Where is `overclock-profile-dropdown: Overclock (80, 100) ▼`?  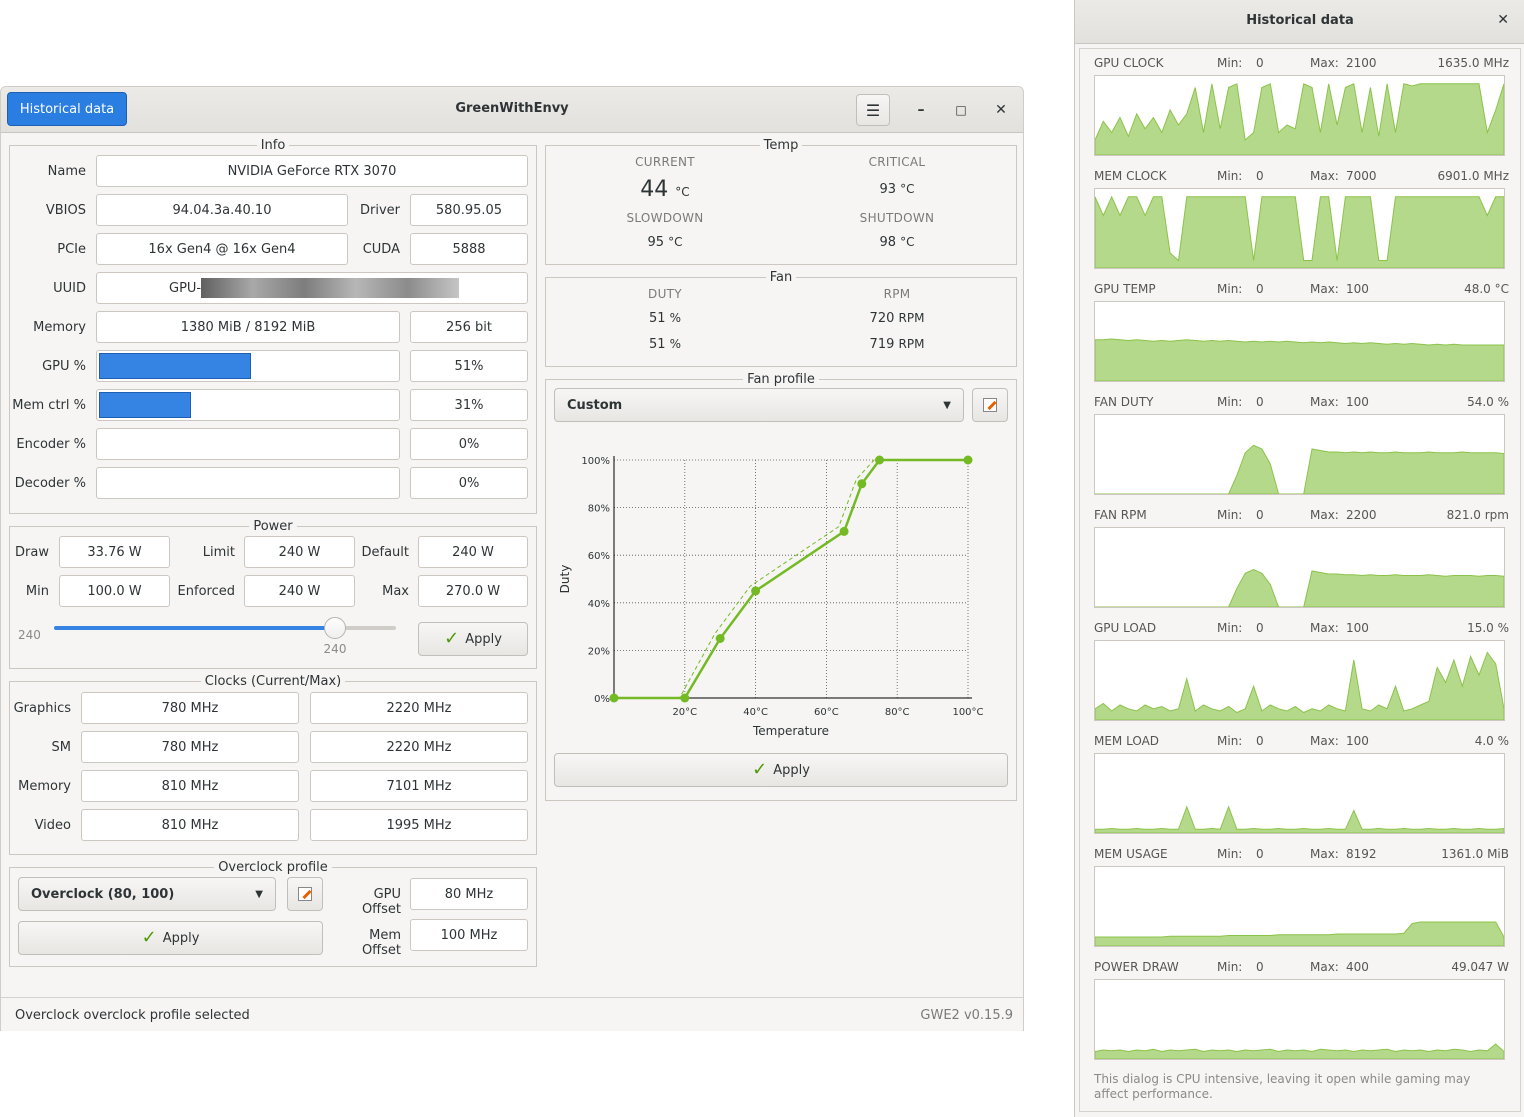
overclock-profile-dropdown: Overclock (80, 100) ▼ is located at coordinates (147, 894).